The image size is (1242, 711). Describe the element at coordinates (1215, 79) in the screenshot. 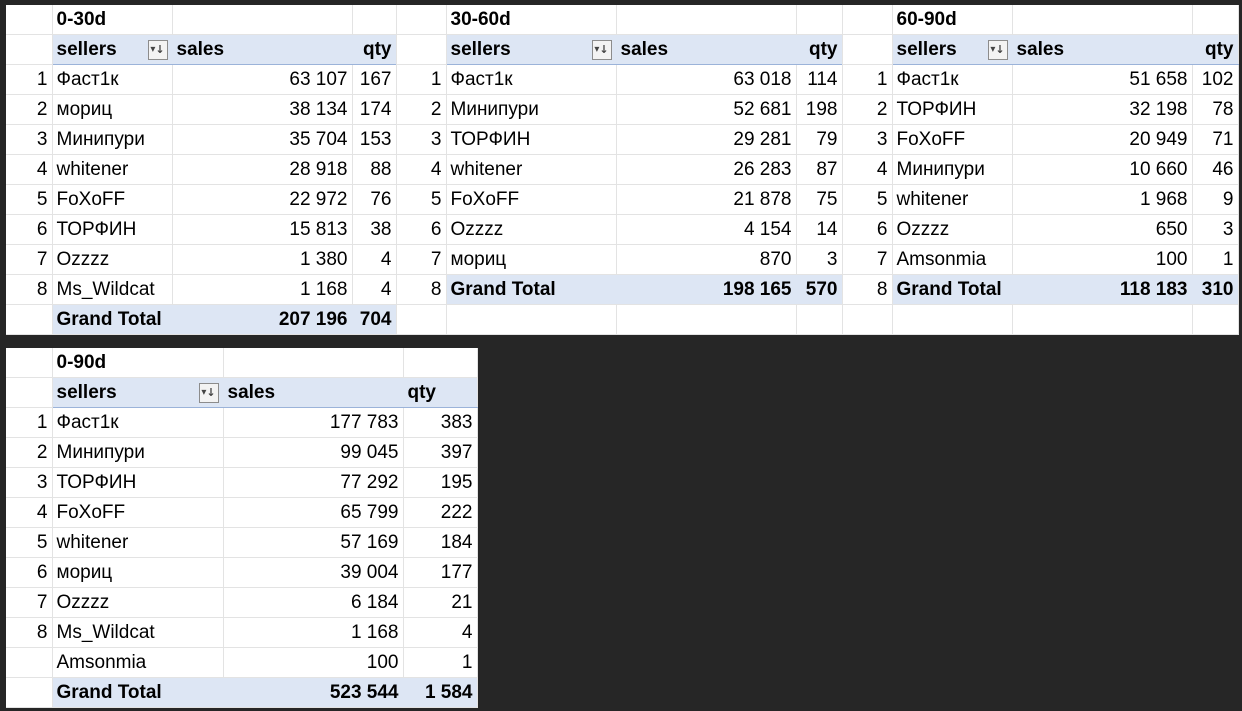

I see `qty-cell: 102` at that location.